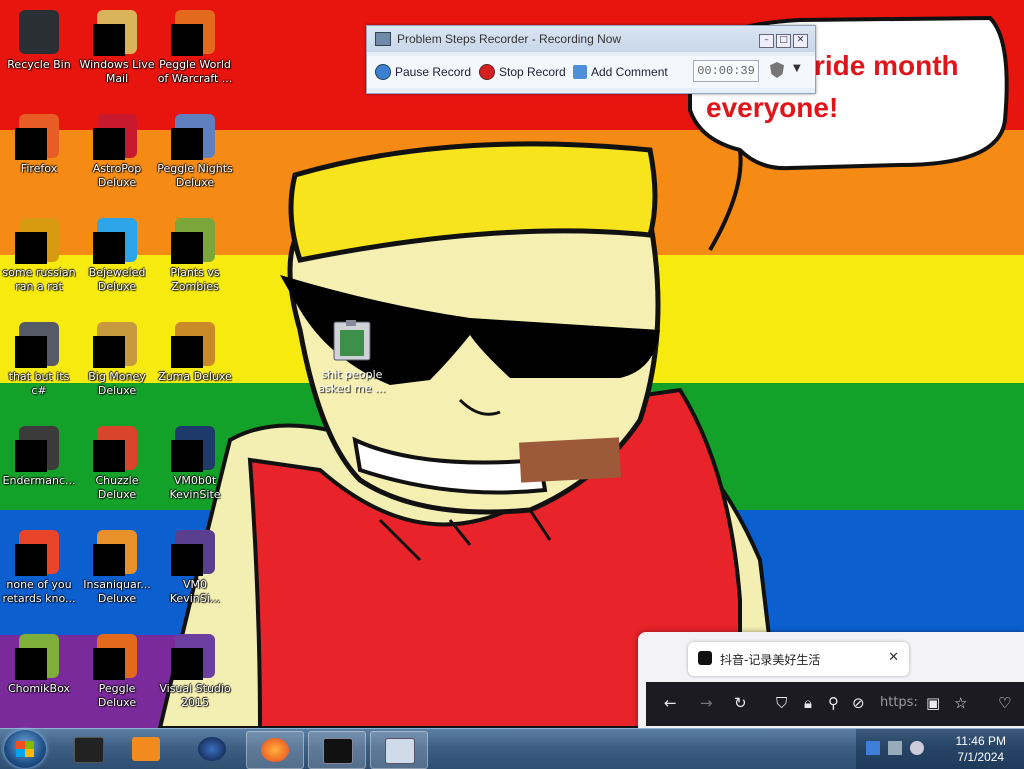 The height and width of the screenshot is (769, 1024). I want to click on desktop-icon: Big Money Deluxe, so click(117, 357).